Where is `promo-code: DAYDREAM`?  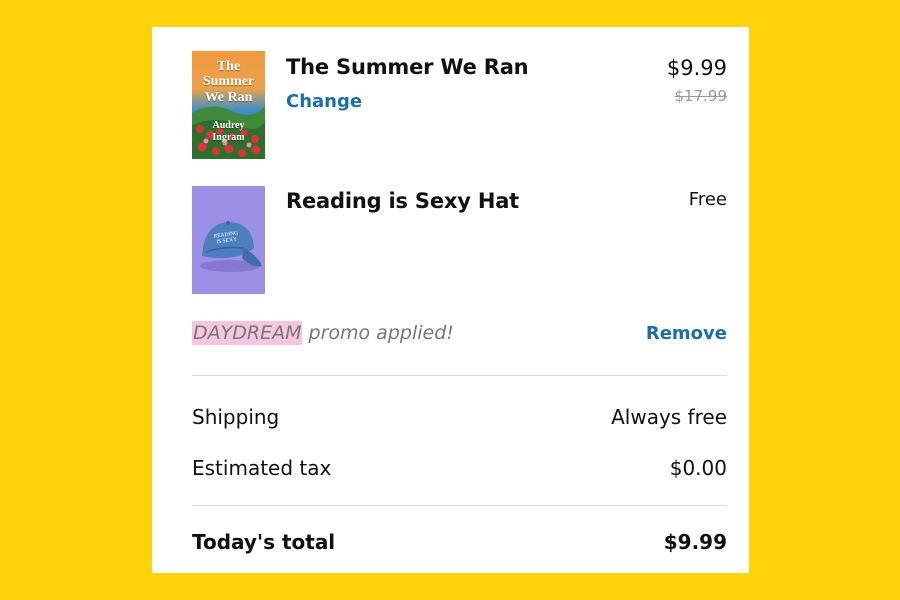
promo-code: DAYDREAM is located at coordinates (247, 333).